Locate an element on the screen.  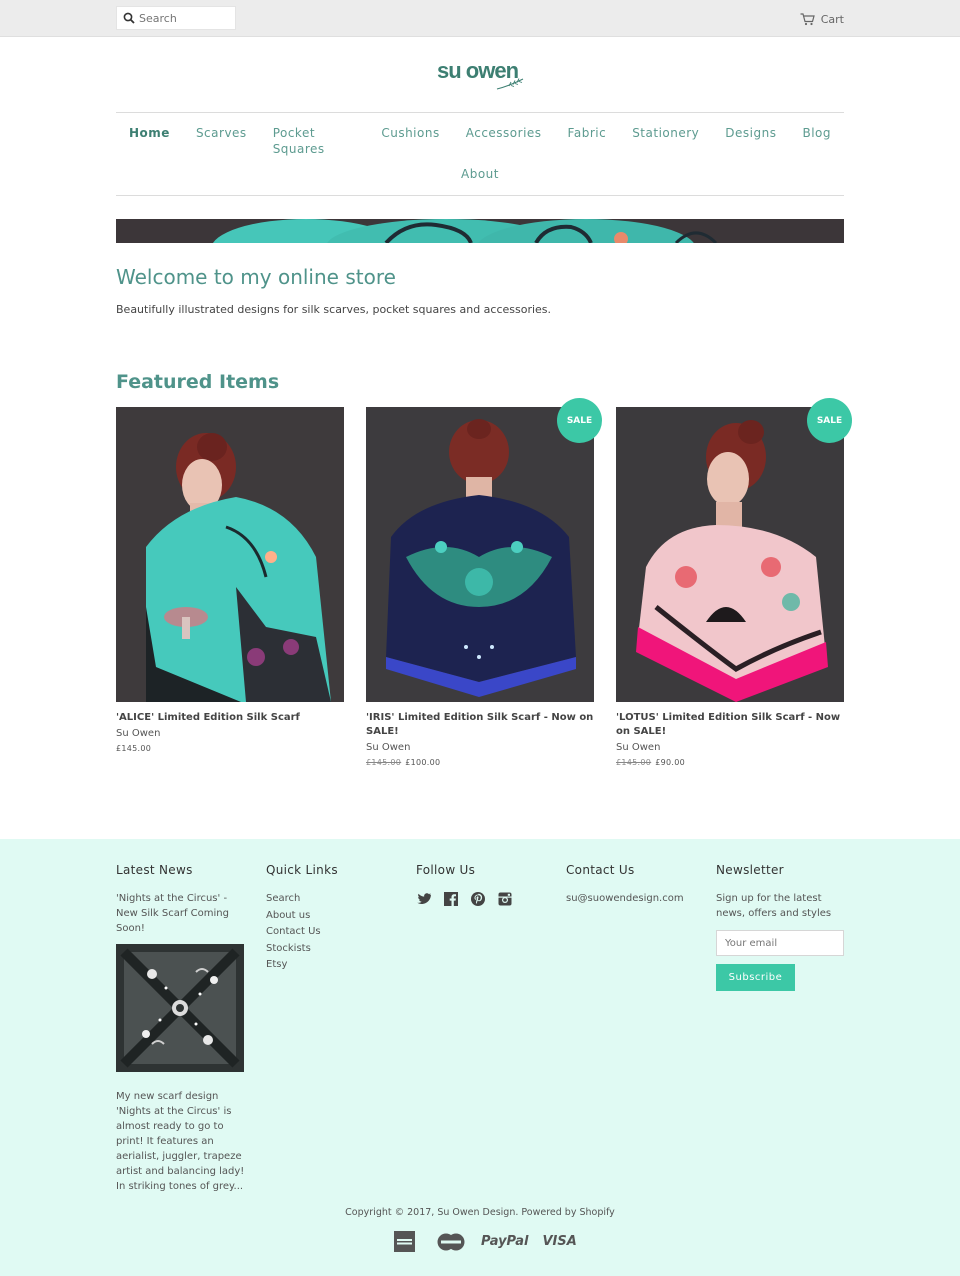
product-sale-price: £100.00 is located at coordinates (423, 762).